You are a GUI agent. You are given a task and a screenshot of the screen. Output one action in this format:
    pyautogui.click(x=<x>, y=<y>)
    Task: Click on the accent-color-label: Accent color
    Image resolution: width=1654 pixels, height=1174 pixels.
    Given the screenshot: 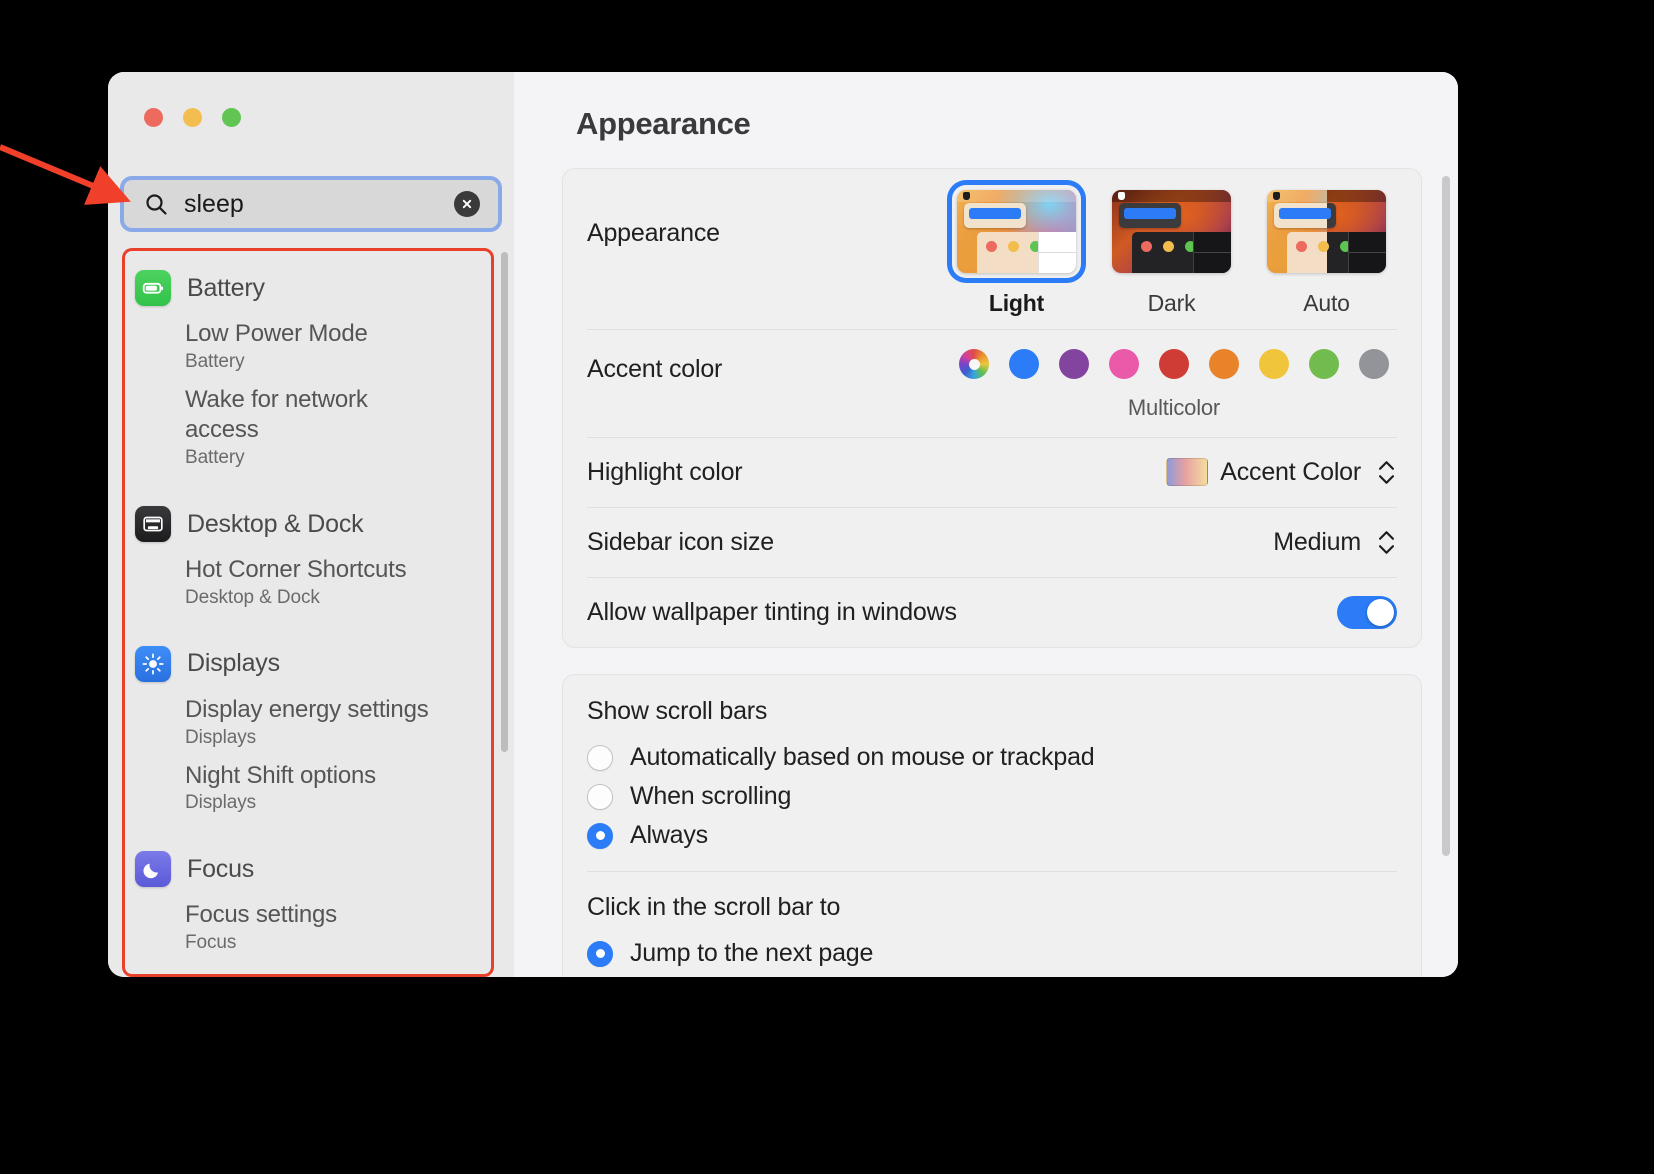 What is the action you would take?
    pyautogui.click(x=655, y=369)
    